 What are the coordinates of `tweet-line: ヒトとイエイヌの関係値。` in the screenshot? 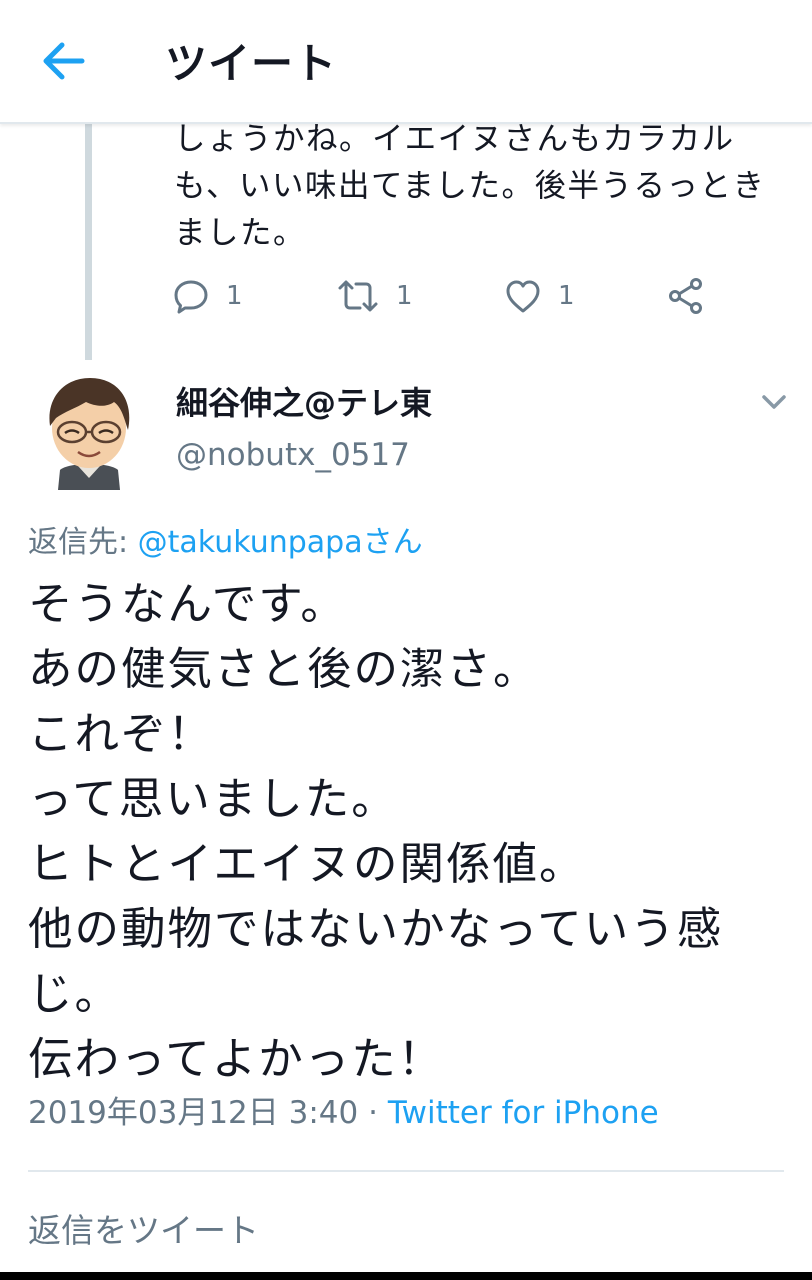 It's located at (307, 864).